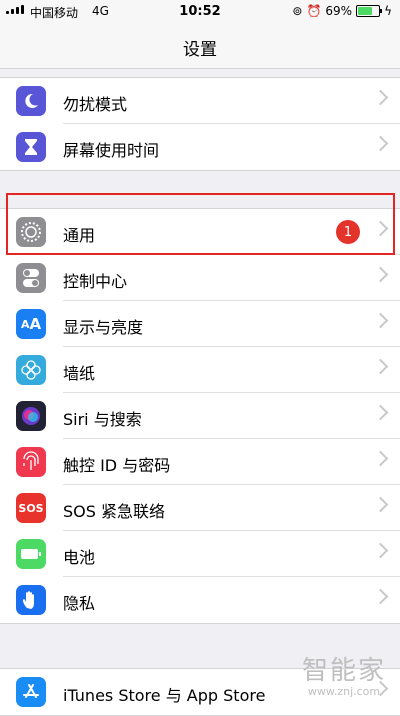 This screenshot has height=716, width=400. What do you see at coordinates (31, 101) in the screenshot?
I see `moon-icon` at bounding box center [31, 101].